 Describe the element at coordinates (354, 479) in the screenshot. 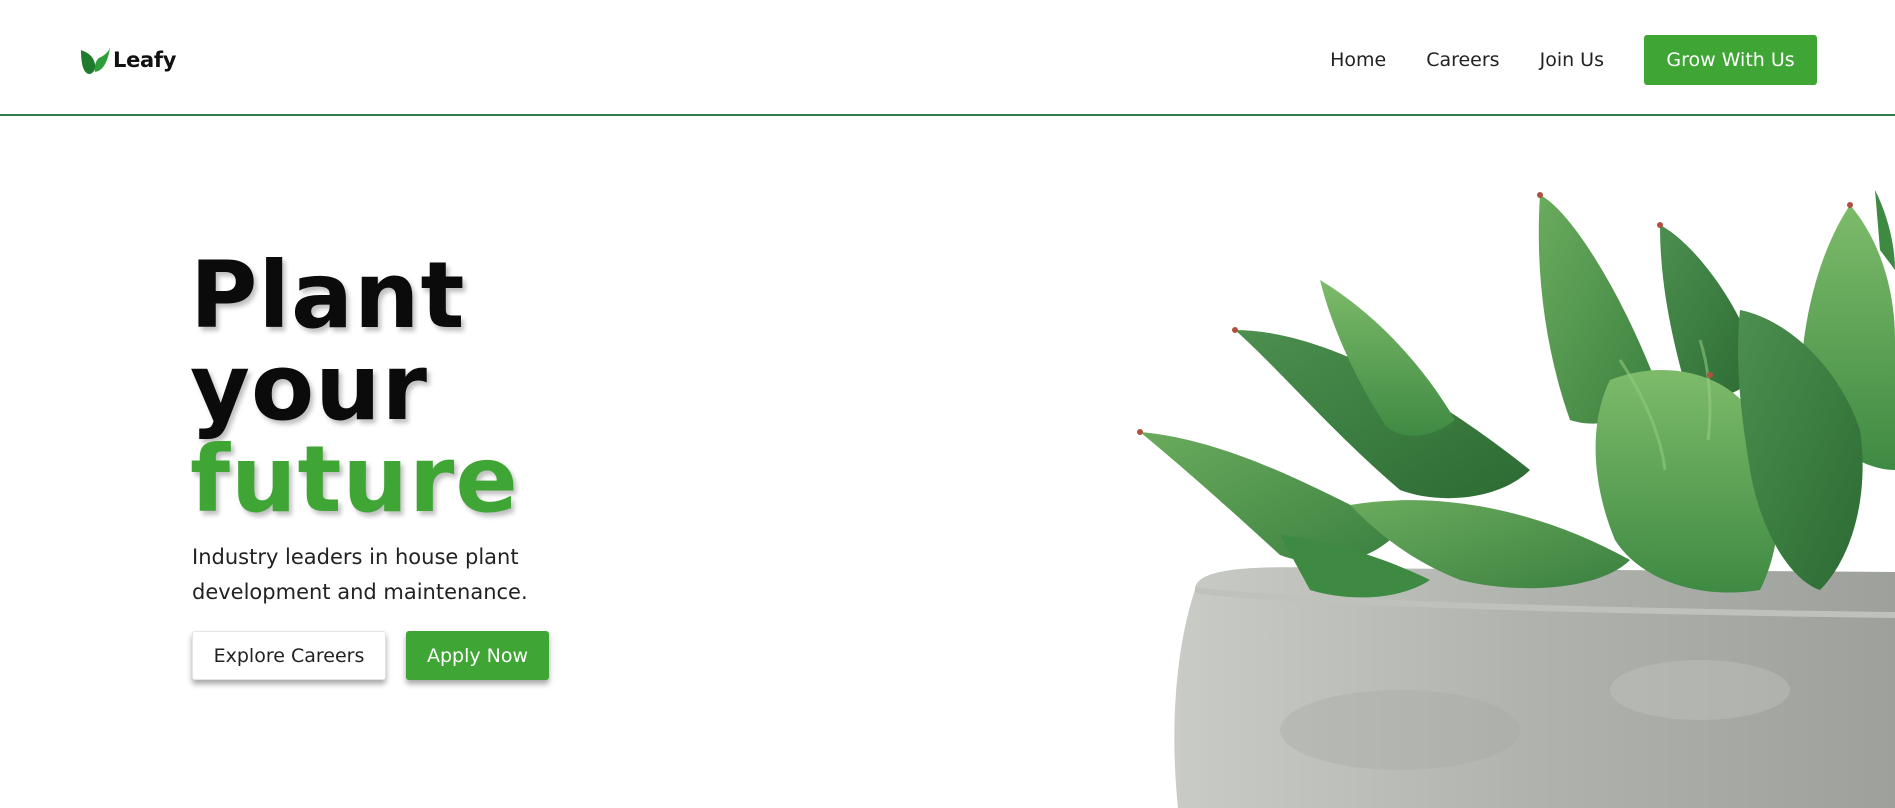

I see `hero-title-highlight: future` at that location.